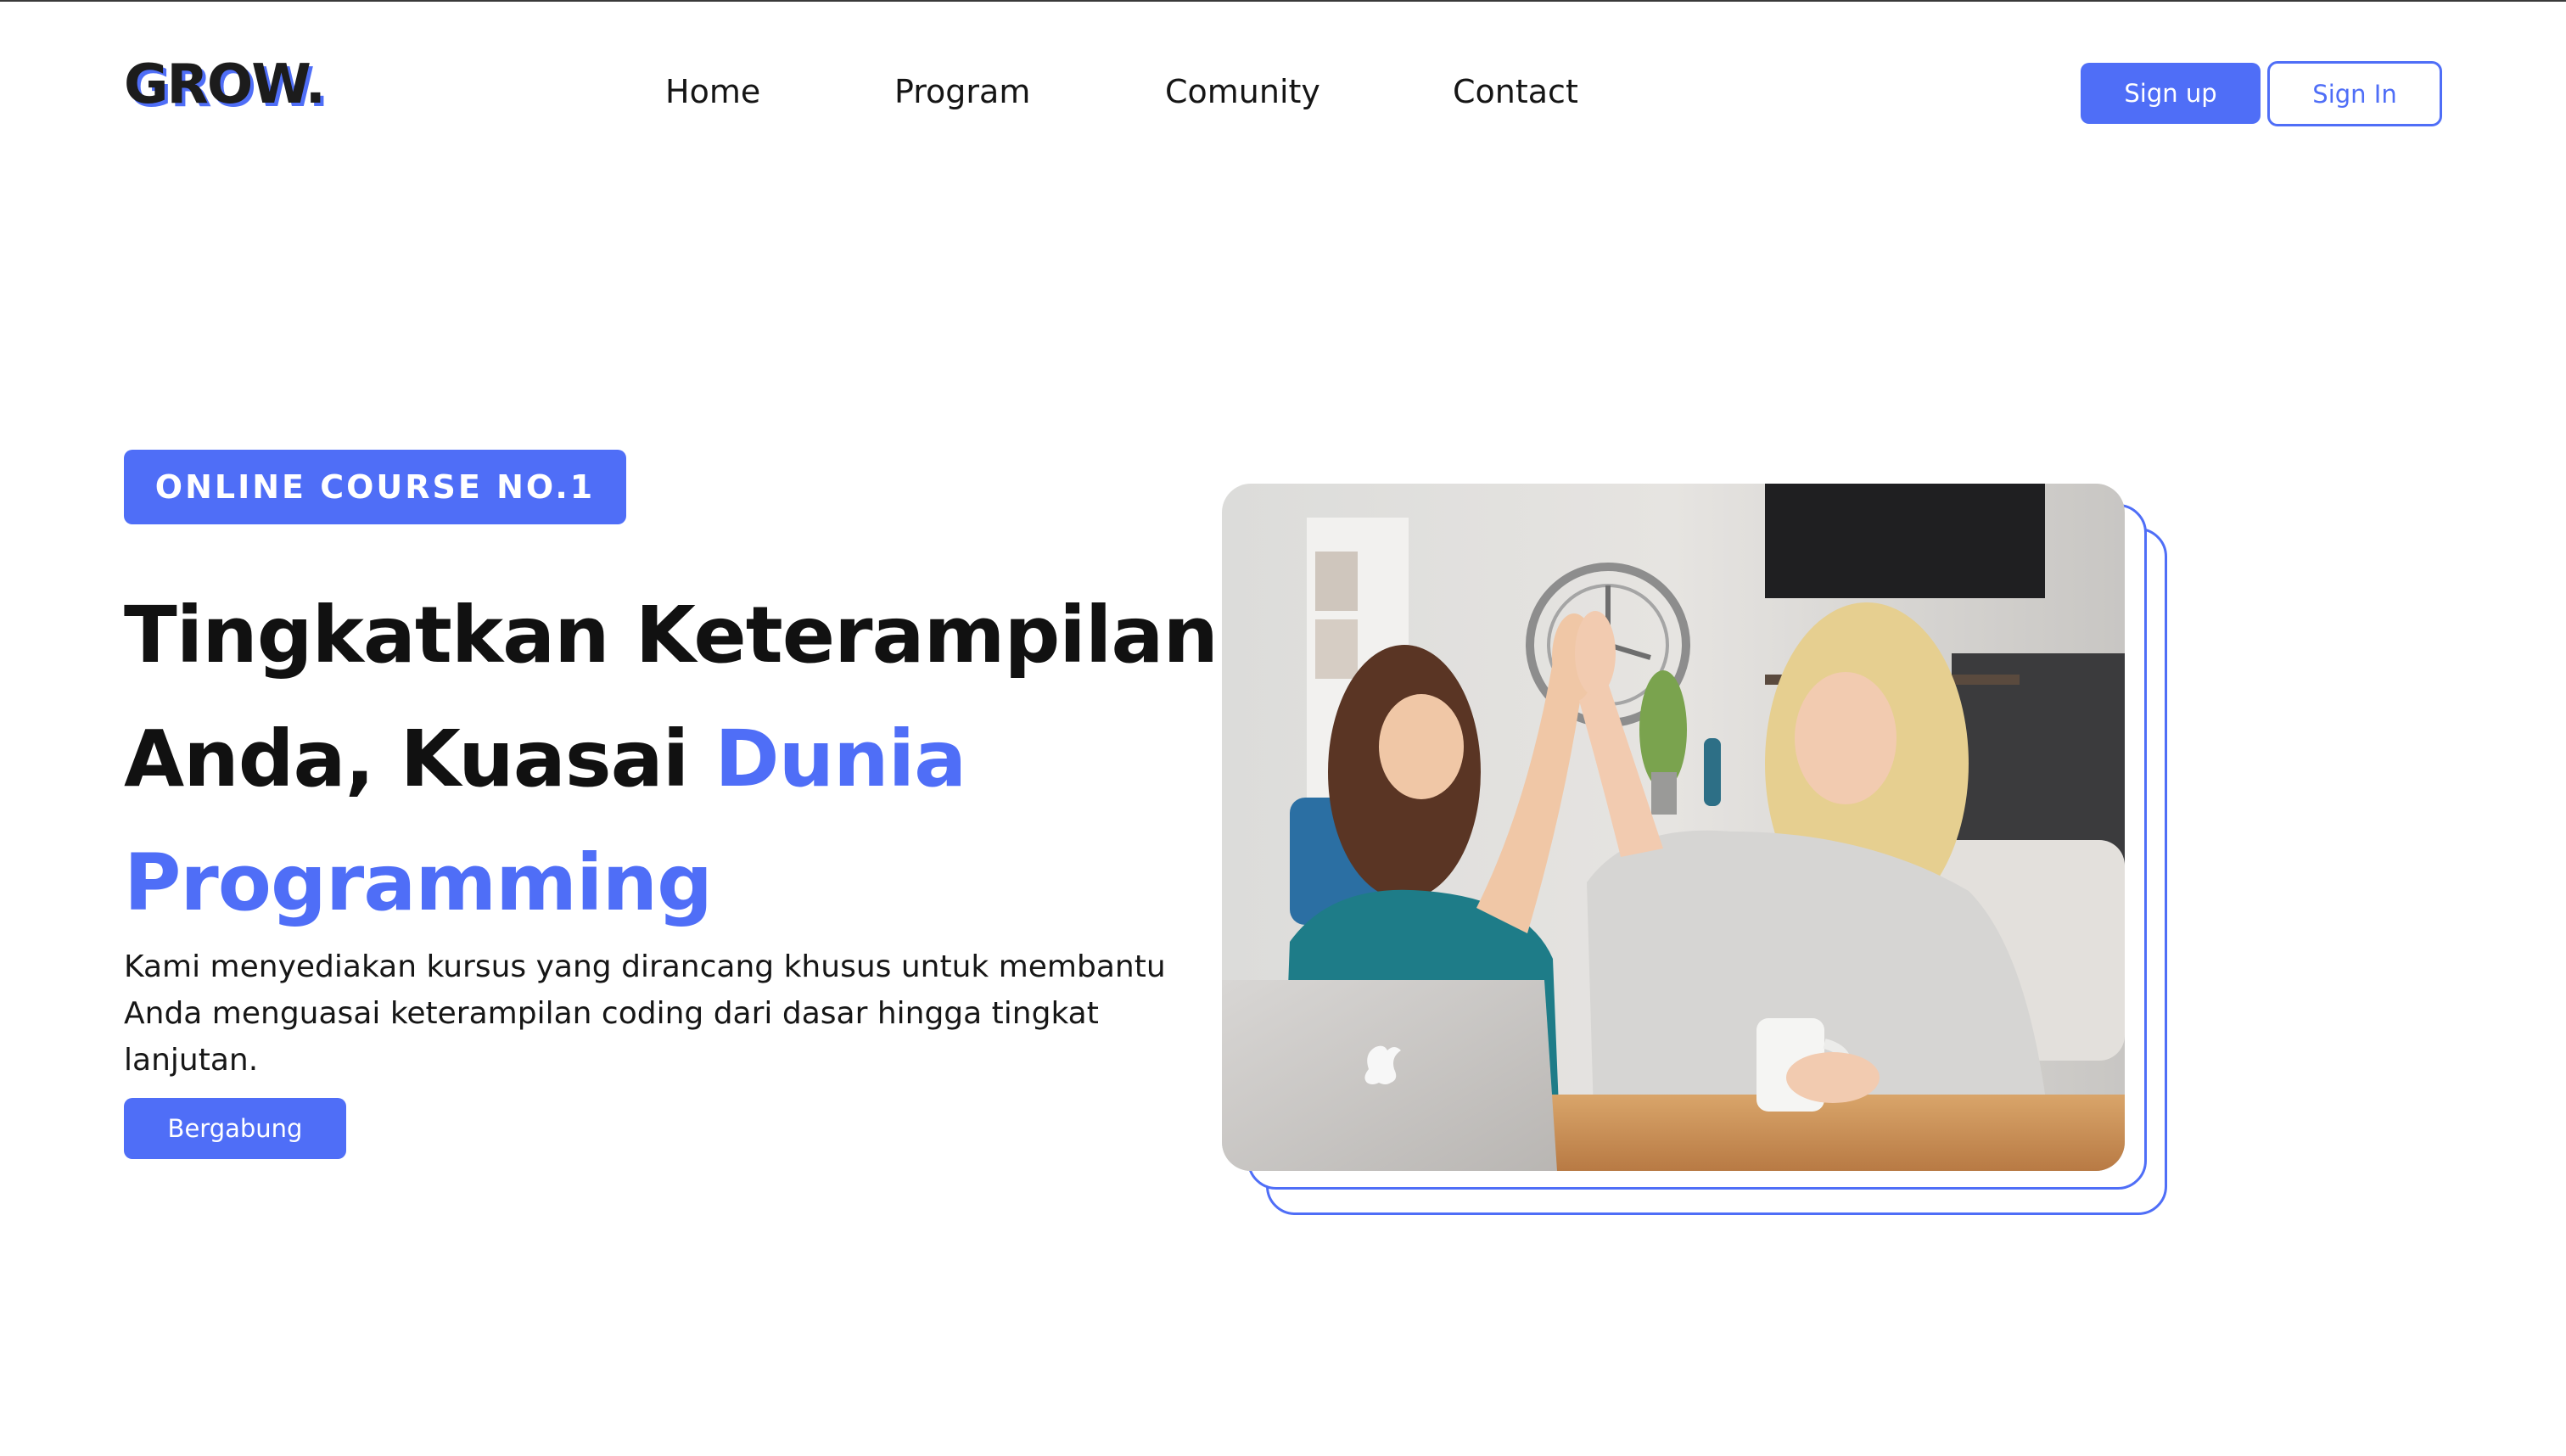 Image resolution: width=2566 pixels, height=1456 pixels. What do you see at coordinates (712, 92) in the screenshot?
I see `nav-link-home: Home` at bounding box center [712, 92].